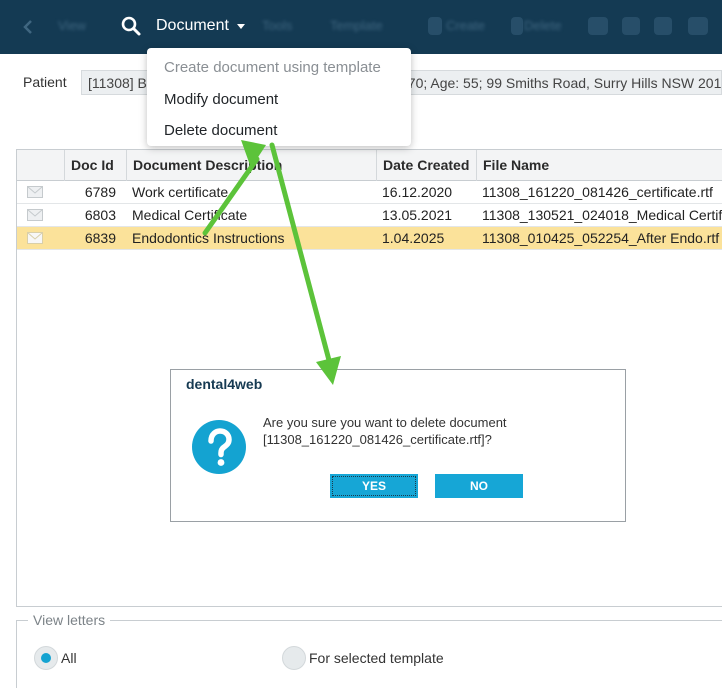 Image resolution: width=722 pixels, height=688 pixels. I want to click on cell-description: Work certificate, so click(180, 192).